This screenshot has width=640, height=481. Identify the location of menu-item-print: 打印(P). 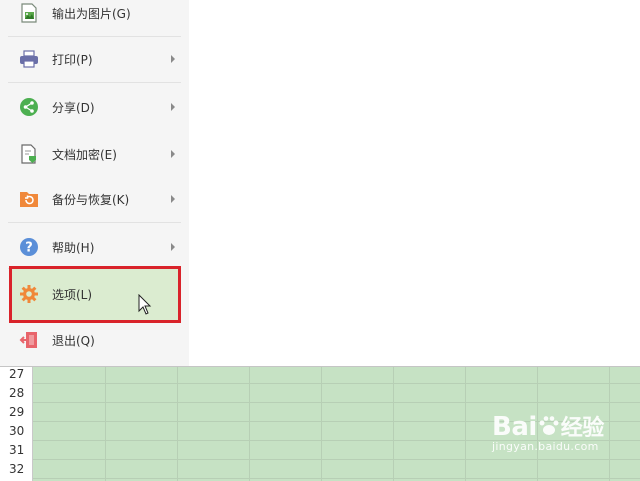
(94, 59).